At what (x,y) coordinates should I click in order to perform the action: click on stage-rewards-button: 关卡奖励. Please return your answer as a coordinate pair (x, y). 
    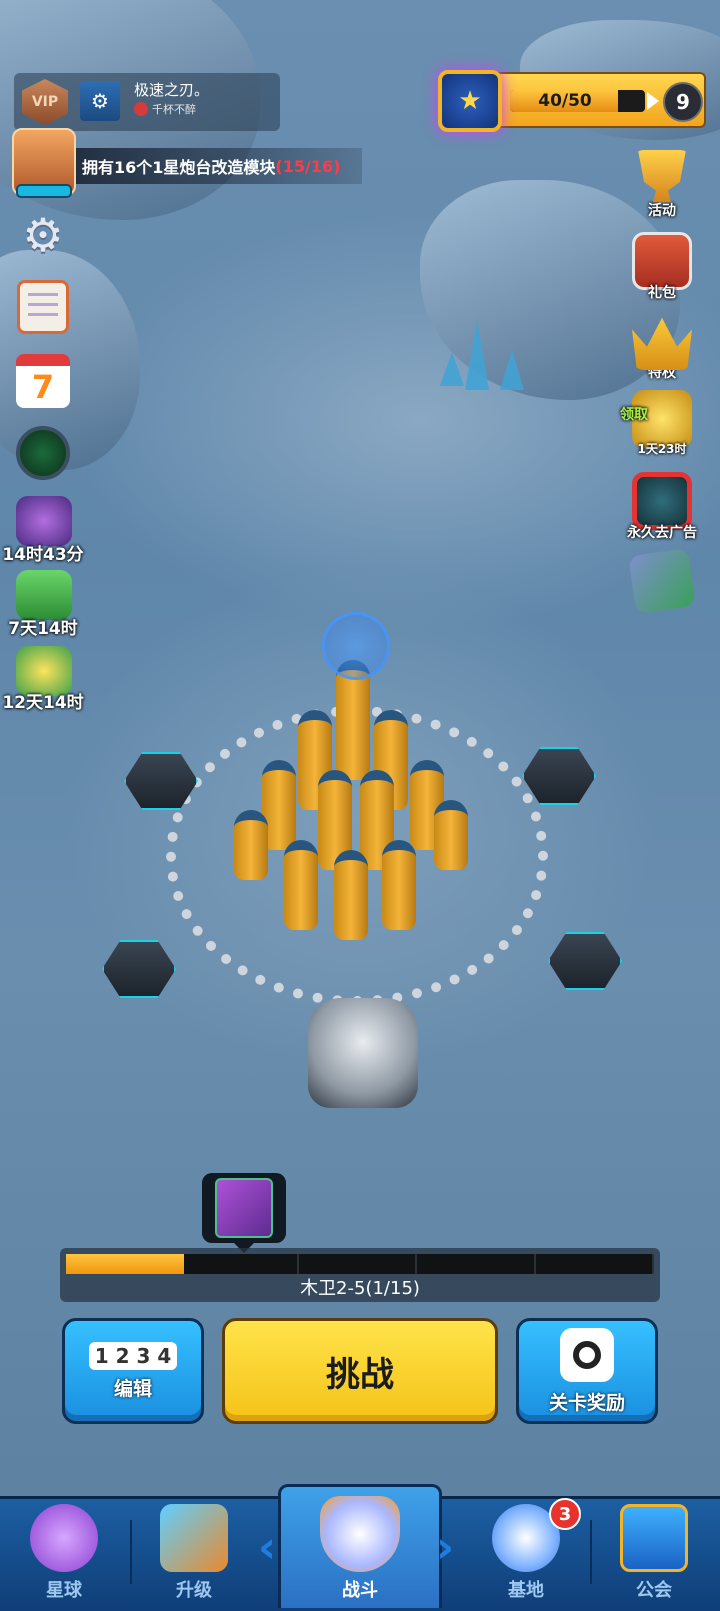
    Looking at the image, I should click on (587, 1371).